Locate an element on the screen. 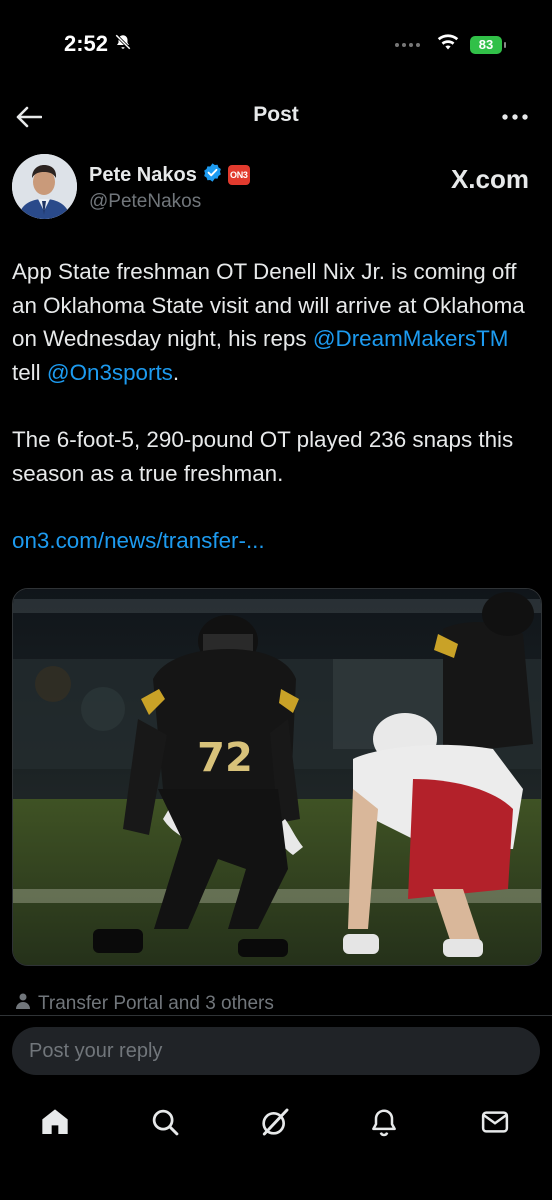 This screenshot has width=552, height=1200. reply-bar: Post your reply is located at coordinates (276, 1050).